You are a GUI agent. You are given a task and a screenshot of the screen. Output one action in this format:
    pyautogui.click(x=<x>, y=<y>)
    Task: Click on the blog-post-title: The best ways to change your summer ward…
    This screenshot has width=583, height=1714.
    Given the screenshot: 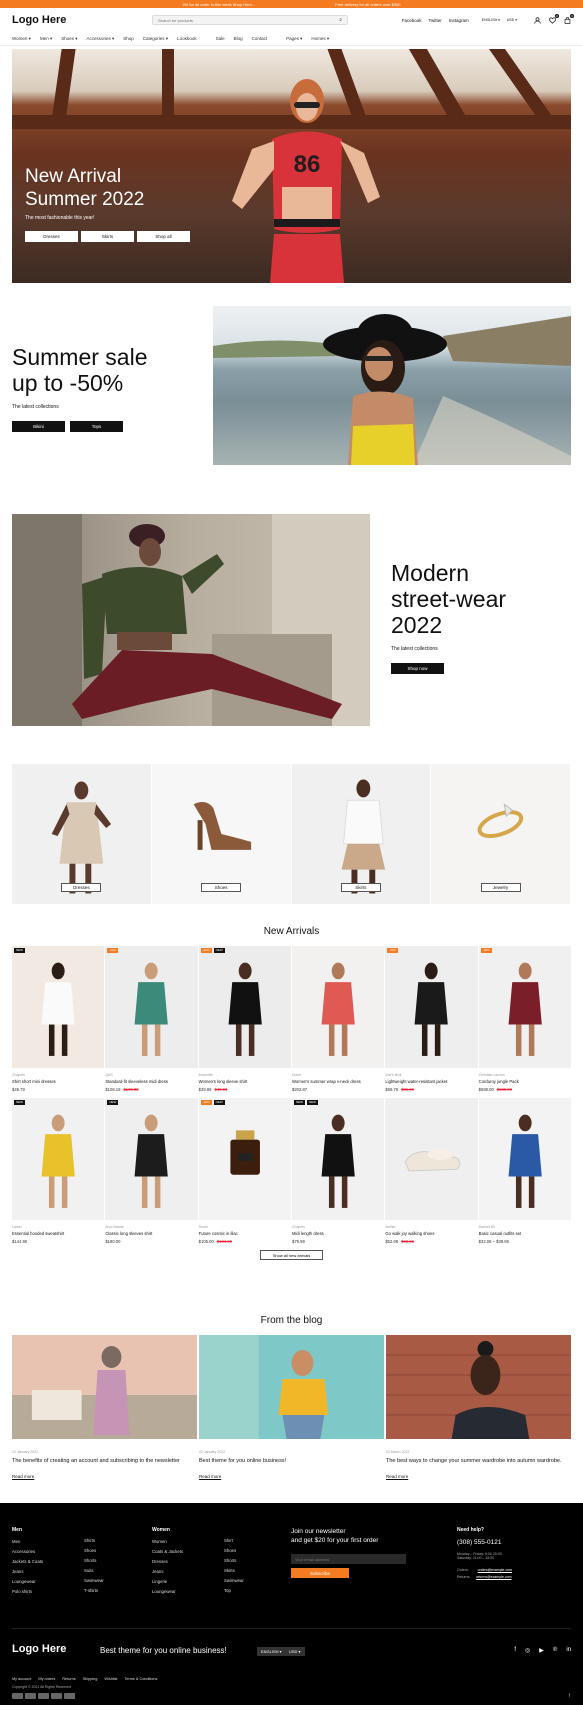 What is the action you would take?
    pyautogui.click(x=478, y=1461)
    